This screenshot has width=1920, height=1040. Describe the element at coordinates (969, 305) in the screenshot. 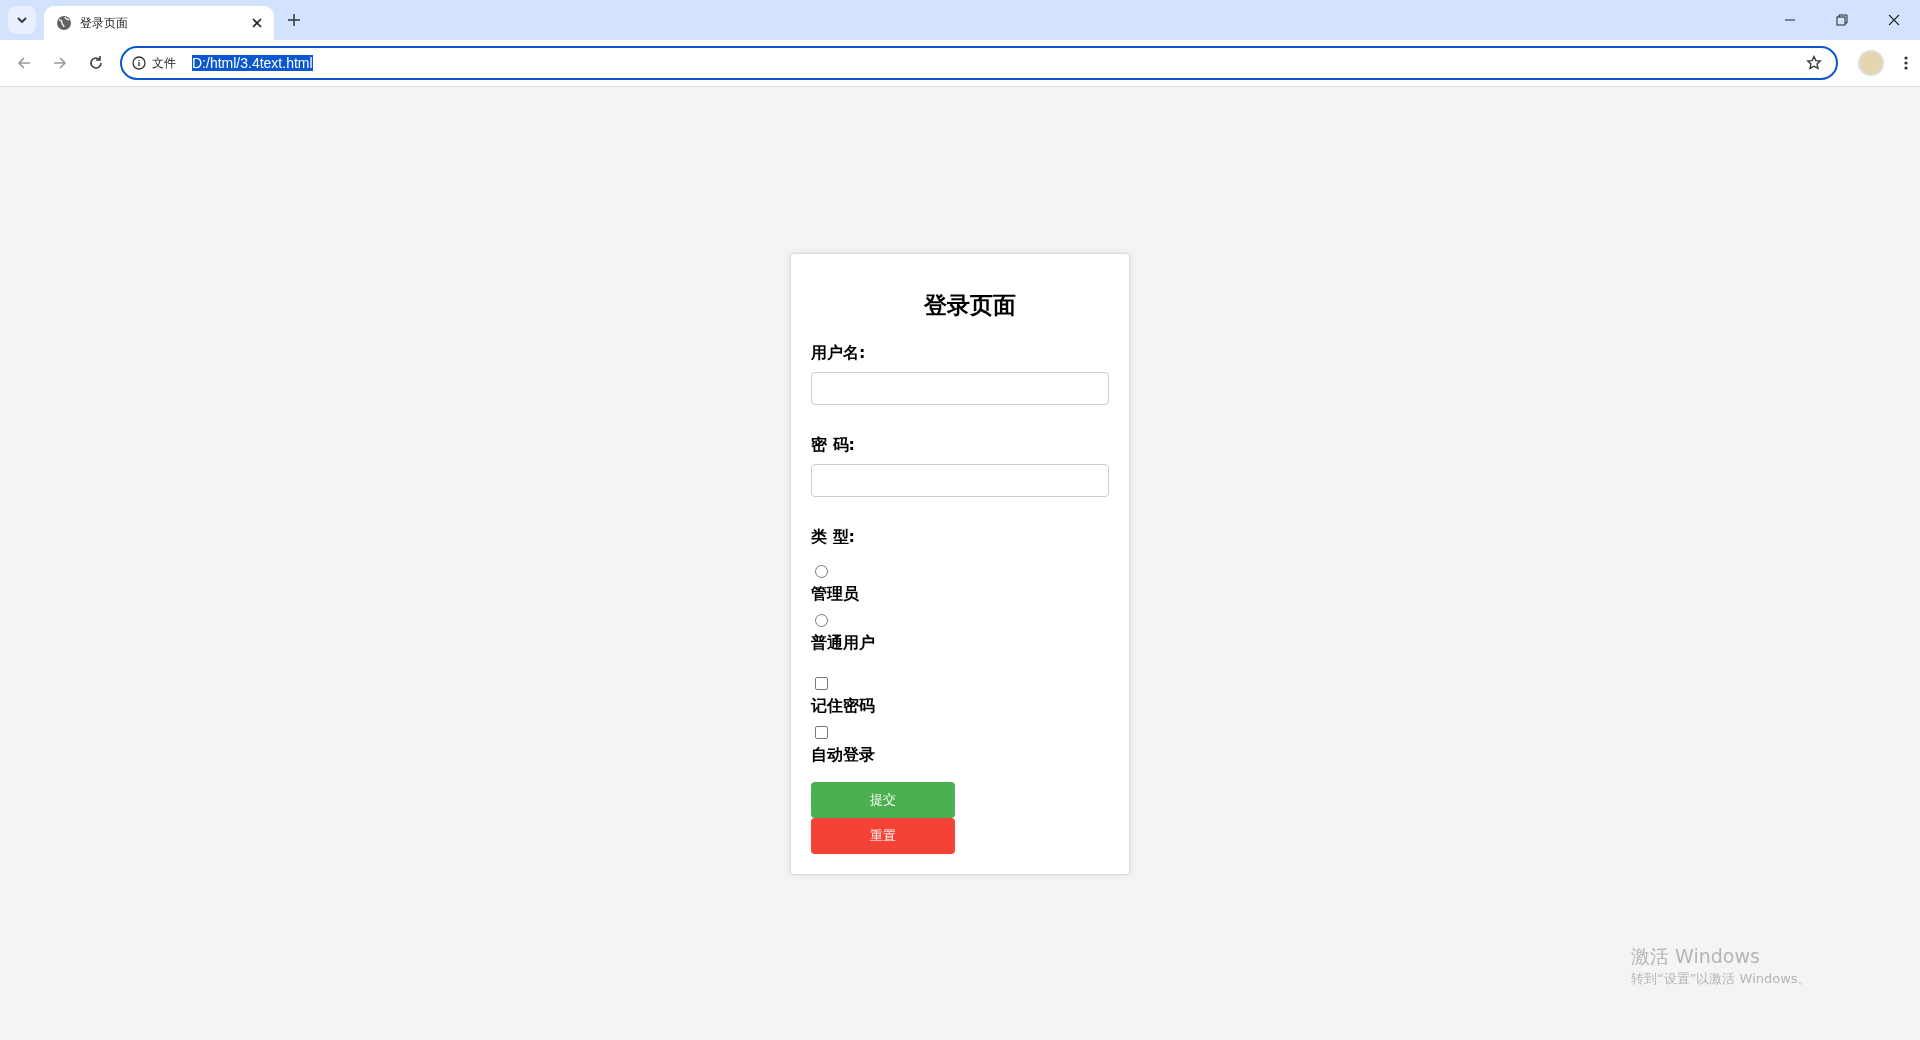

I see `form-title: 登录页面` at that location.